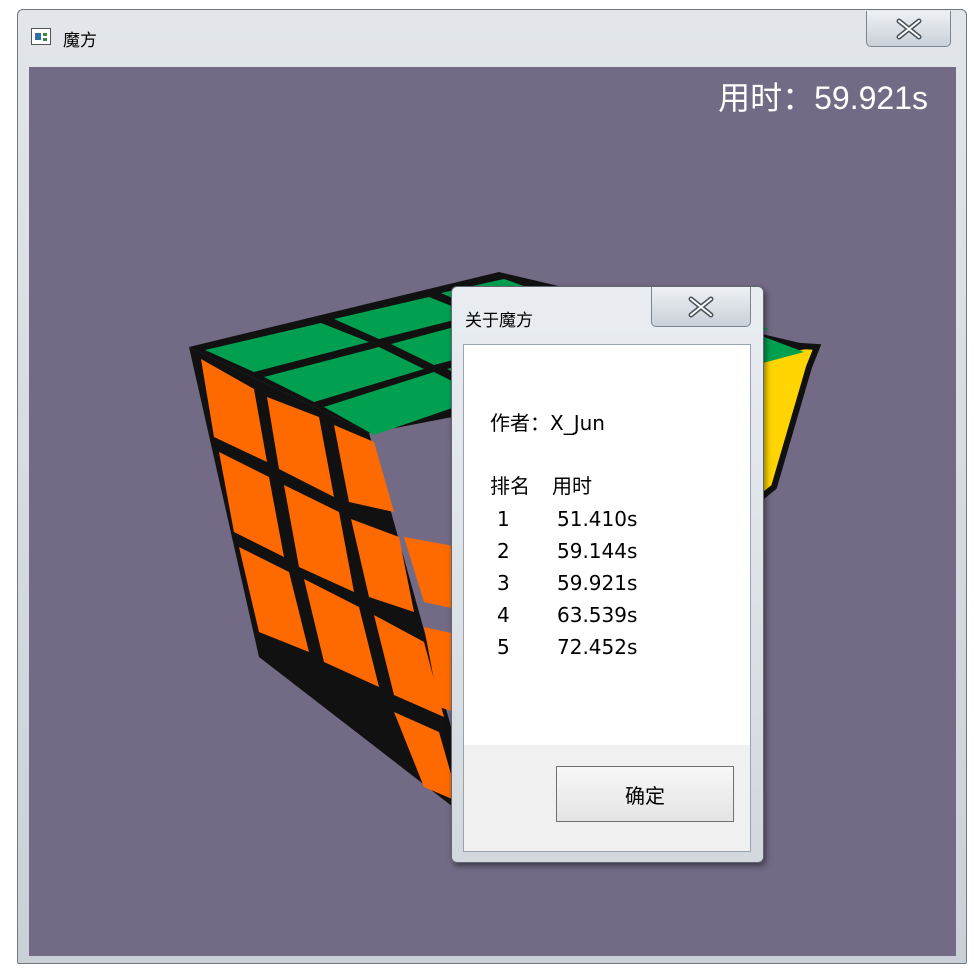 This screenshot has width=974, height=968. I want to click on ranking-header: 排名 用时, so click(541, 484).